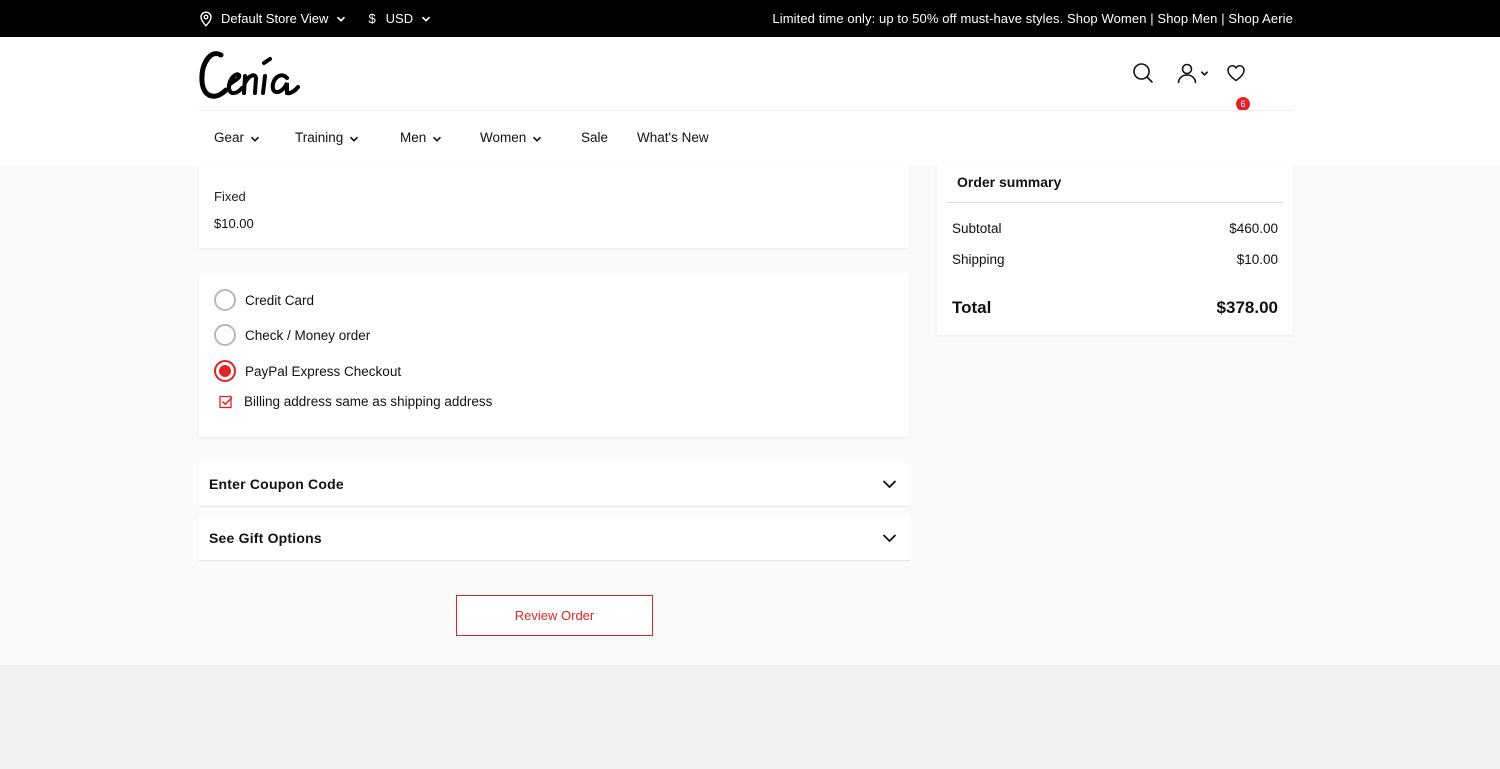 The width and height of the screenshot is (1500, 769). Describe the element at coordinates (1115, 259) in the screenshot. I see `shipping-row: Shipping $10.00` at that location.